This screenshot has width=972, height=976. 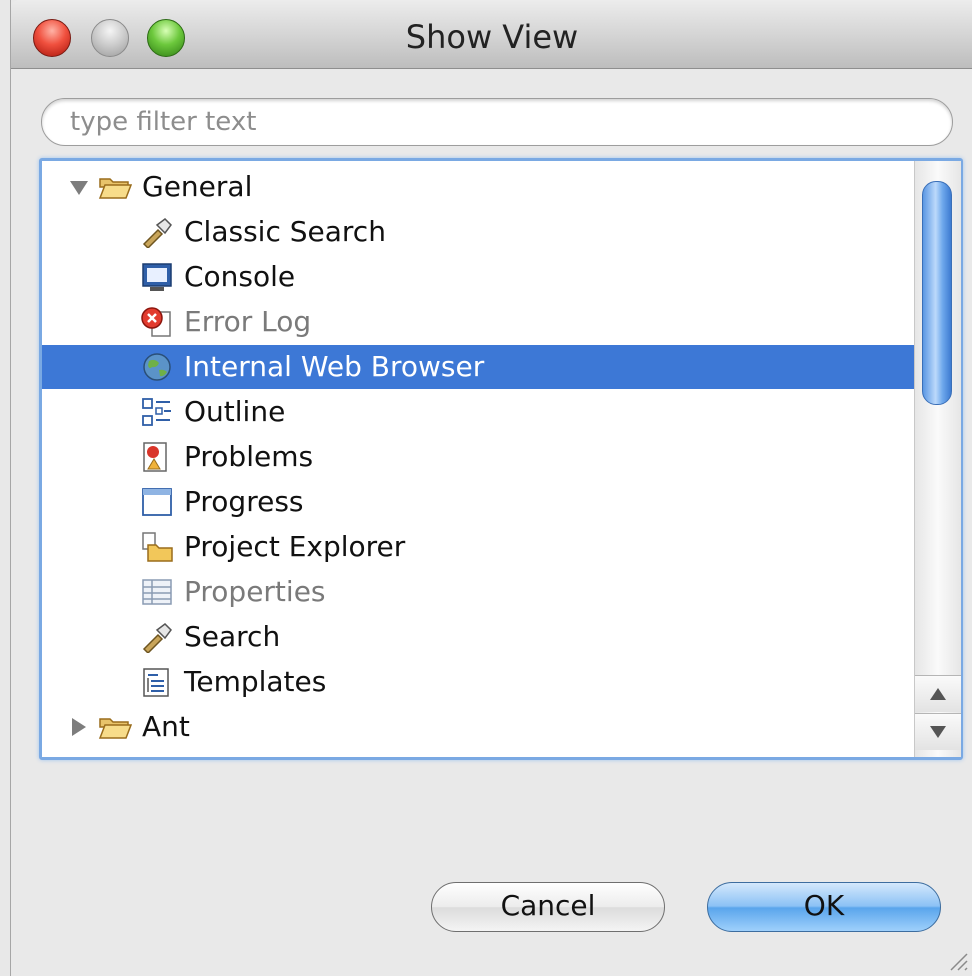 What do you see at coordinates (478, 232) in the screenshot?
I see `tree-item-classic-search: Classic Search` at bounding box center [478, 232].